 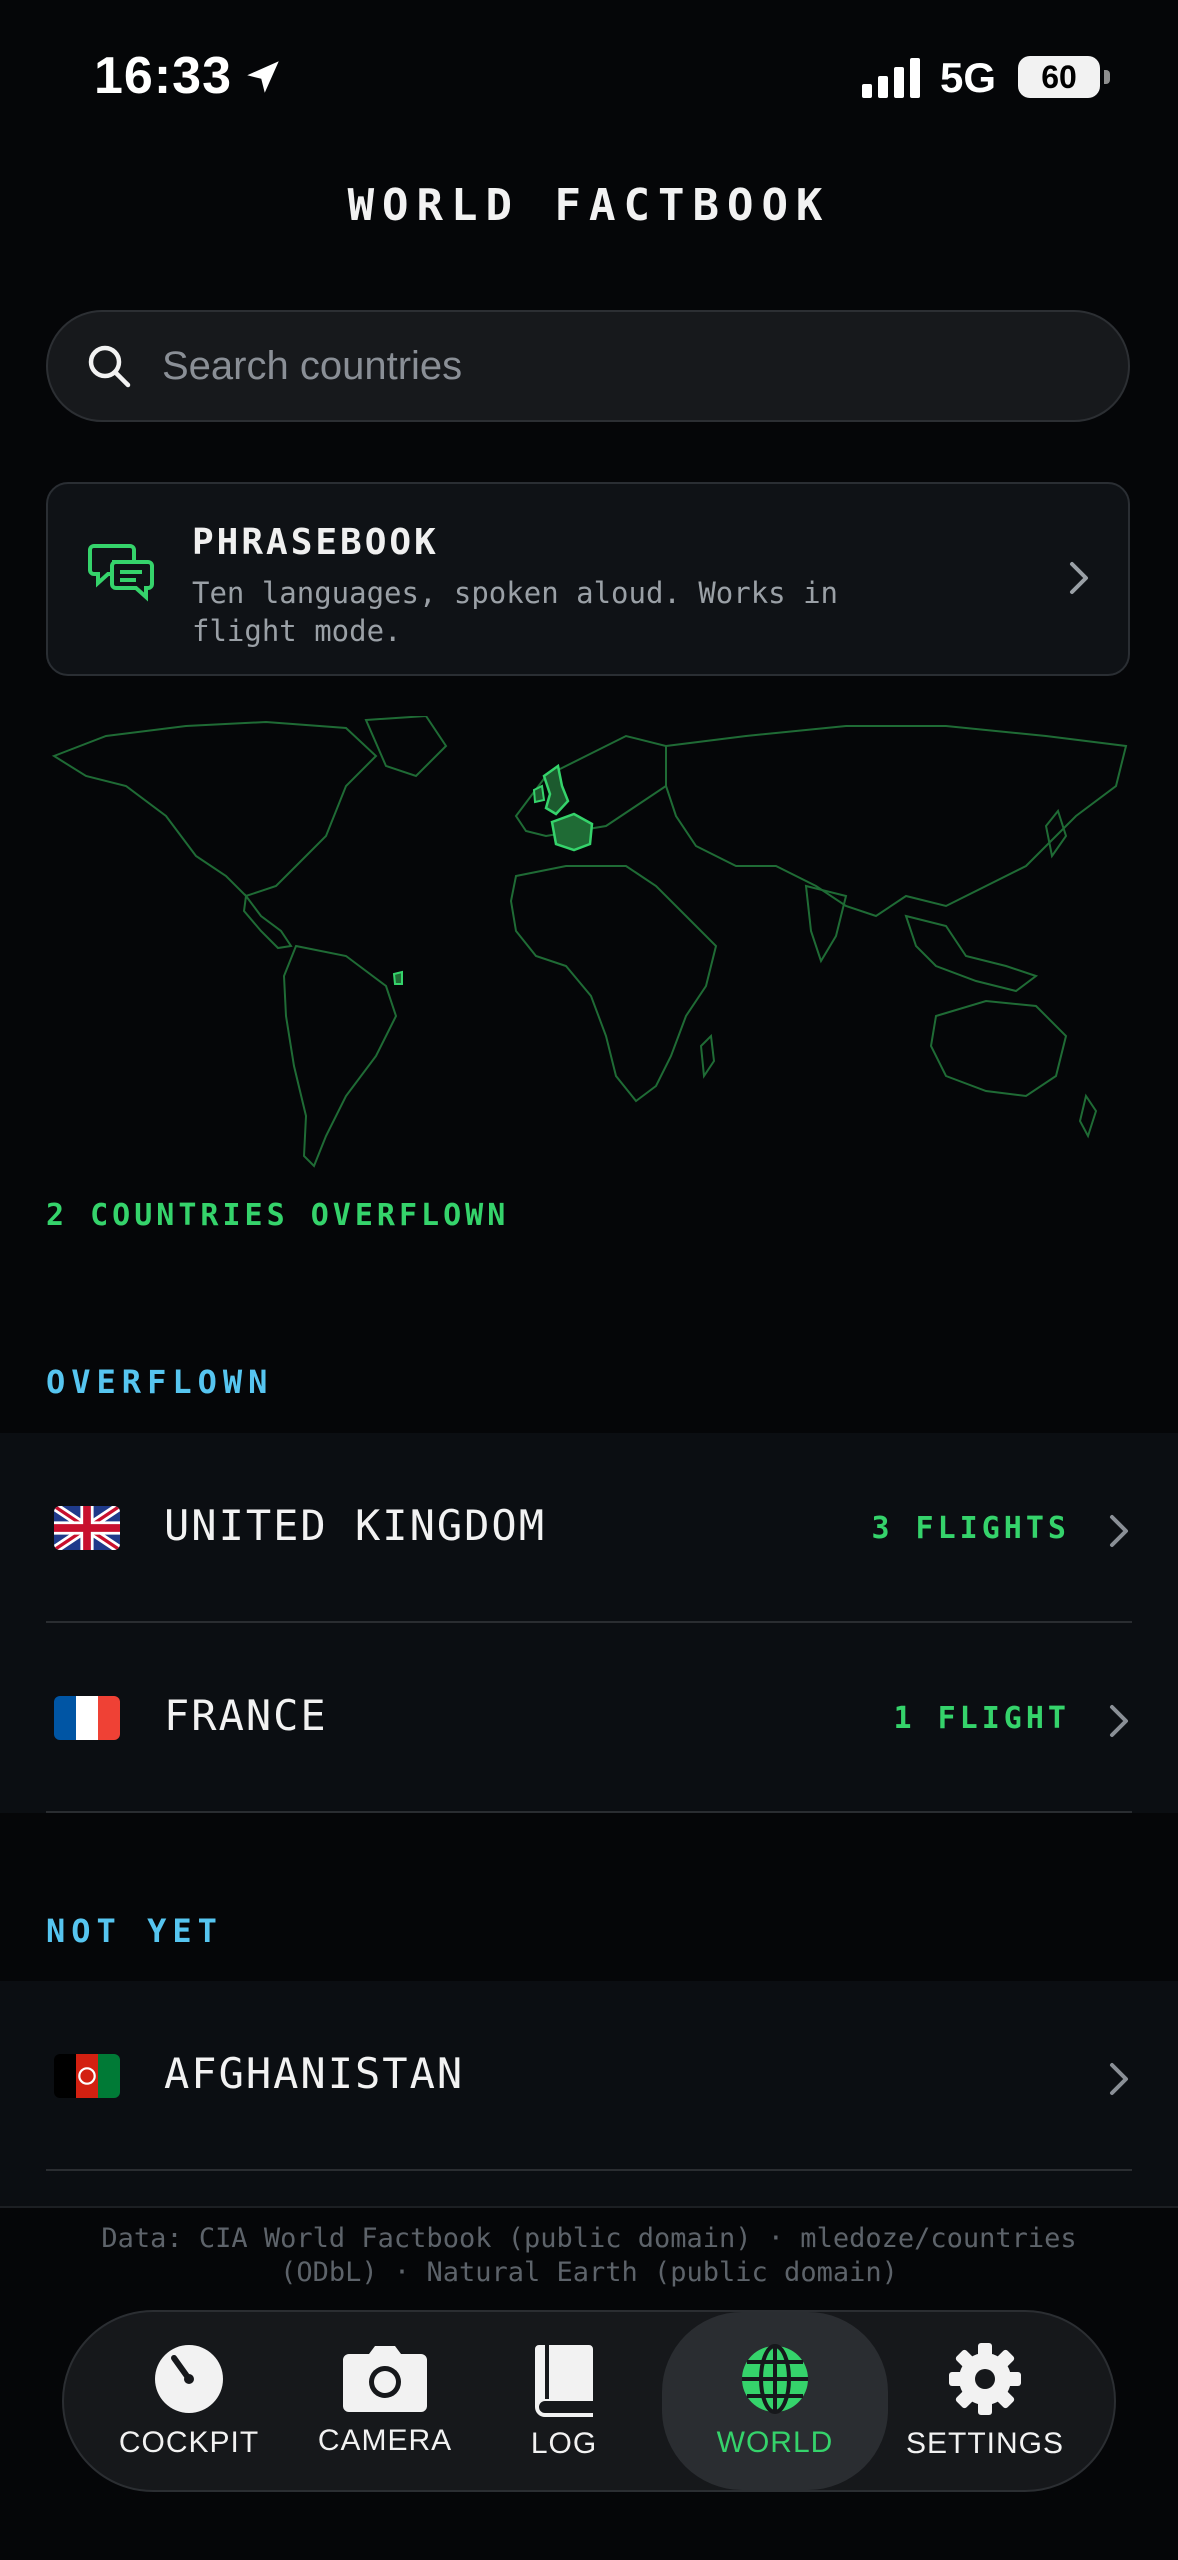 I want to click on country-name: AFGHANISTAN, so click(x=314, y=2073).